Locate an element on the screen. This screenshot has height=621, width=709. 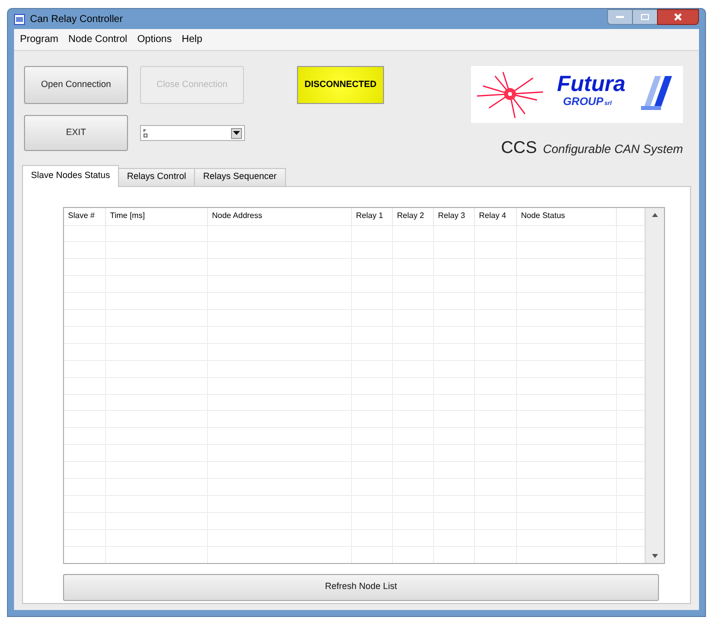
column-header: Node Address is located at coordinates (280, 216).